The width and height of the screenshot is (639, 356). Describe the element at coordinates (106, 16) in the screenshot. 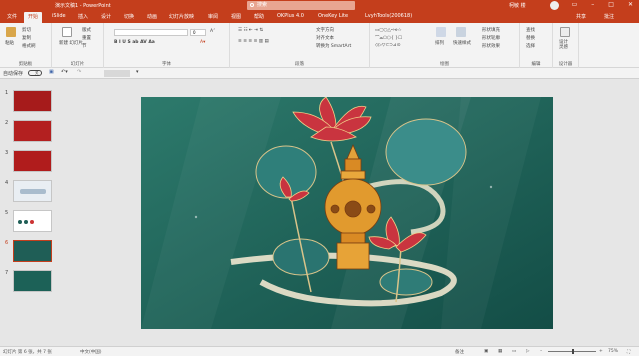

I see `tab-4: 设计` at that location.